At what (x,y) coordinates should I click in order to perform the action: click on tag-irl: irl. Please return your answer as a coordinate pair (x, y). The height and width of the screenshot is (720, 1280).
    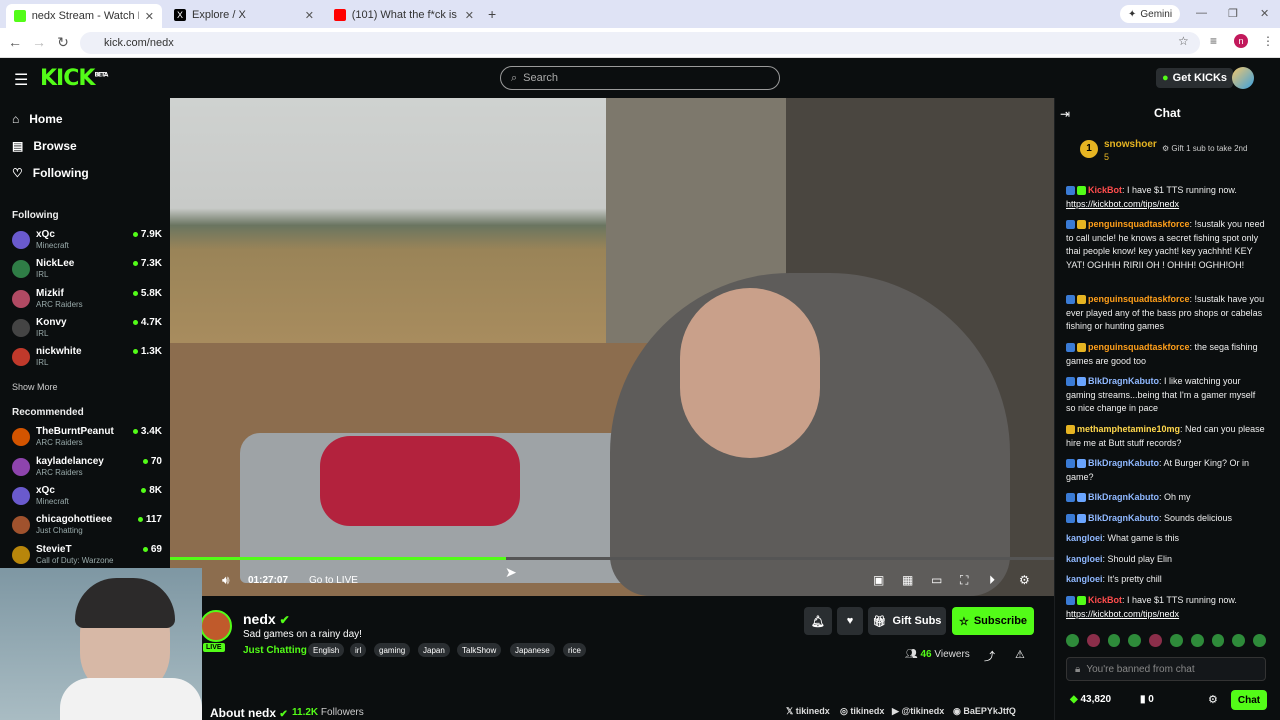
    Looking at the image, I should click on (358, 650).